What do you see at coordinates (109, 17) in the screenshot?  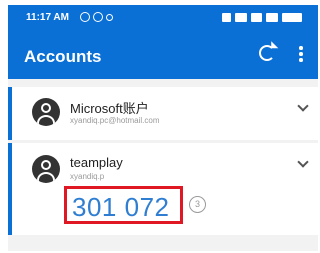 I see `dot-icon` at bounding box center [109, 17].